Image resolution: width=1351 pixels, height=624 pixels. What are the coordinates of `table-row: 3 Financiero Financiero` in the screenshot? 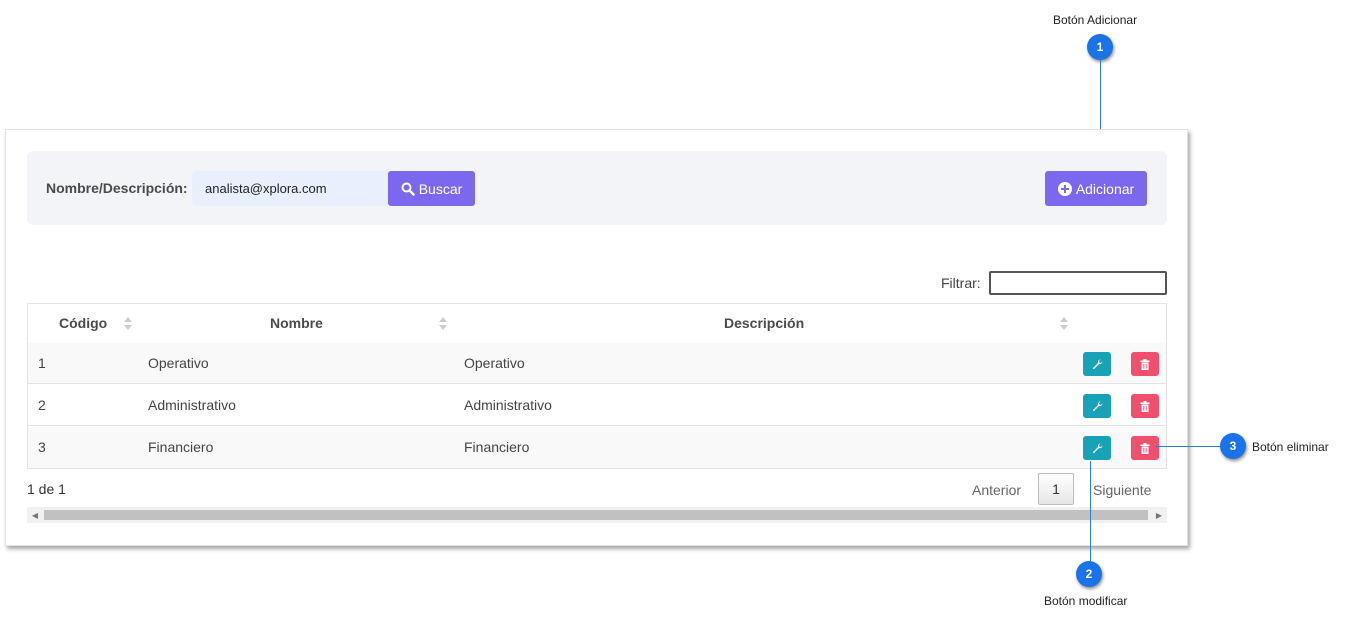 It's located at (597, 447).